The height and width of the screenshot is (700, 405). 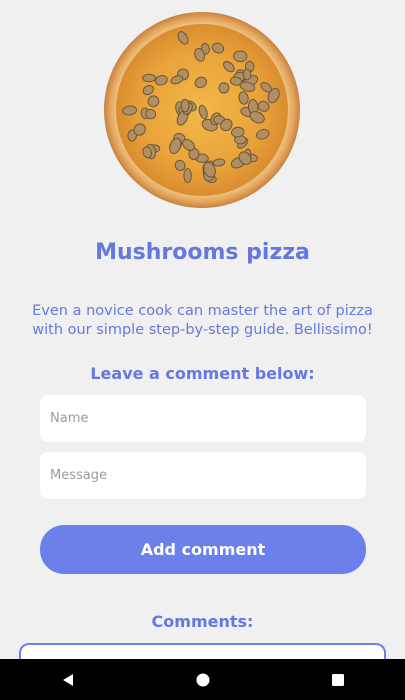 I want to click on recipe-title: Mushrooms pizza, so click(x=202, y=252).